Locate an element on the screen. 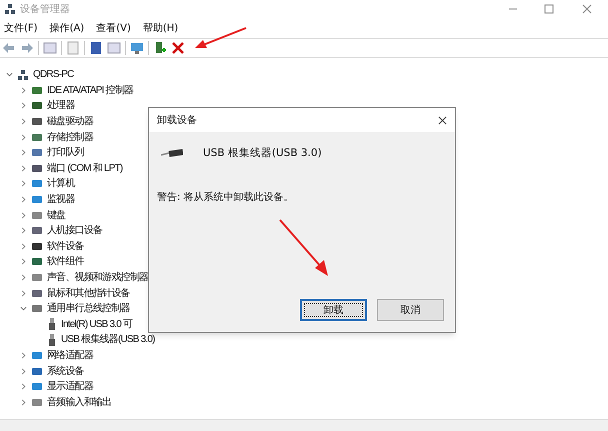  window-title: 设备管理器 is located at coordinates (45, 9).